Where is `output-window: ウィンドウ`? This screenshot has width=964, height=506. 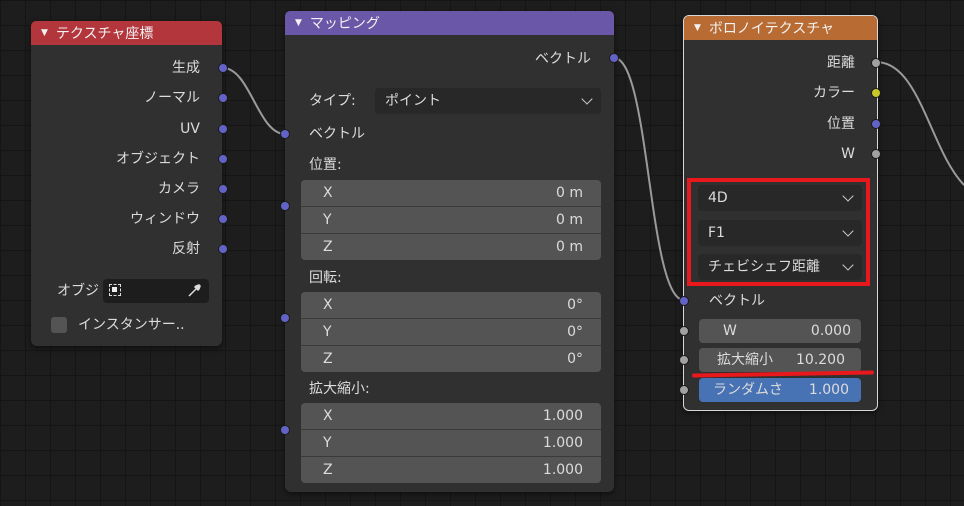
output-window: ウィンドウ is located at coordinates (165, 219).